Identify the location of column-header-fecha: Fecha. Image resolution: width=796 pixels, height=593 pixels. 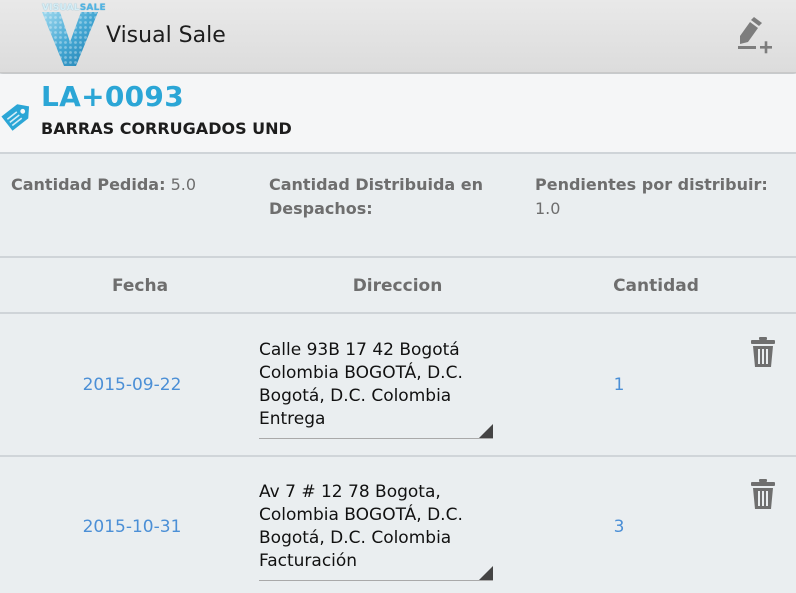
(140, 286).